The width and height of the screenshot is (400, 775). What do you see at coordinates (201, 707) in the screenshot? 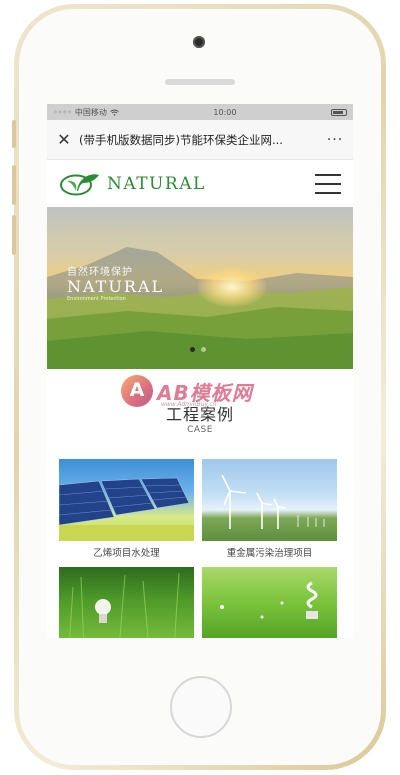
I see `home-button` at bounding box center [201, 707].